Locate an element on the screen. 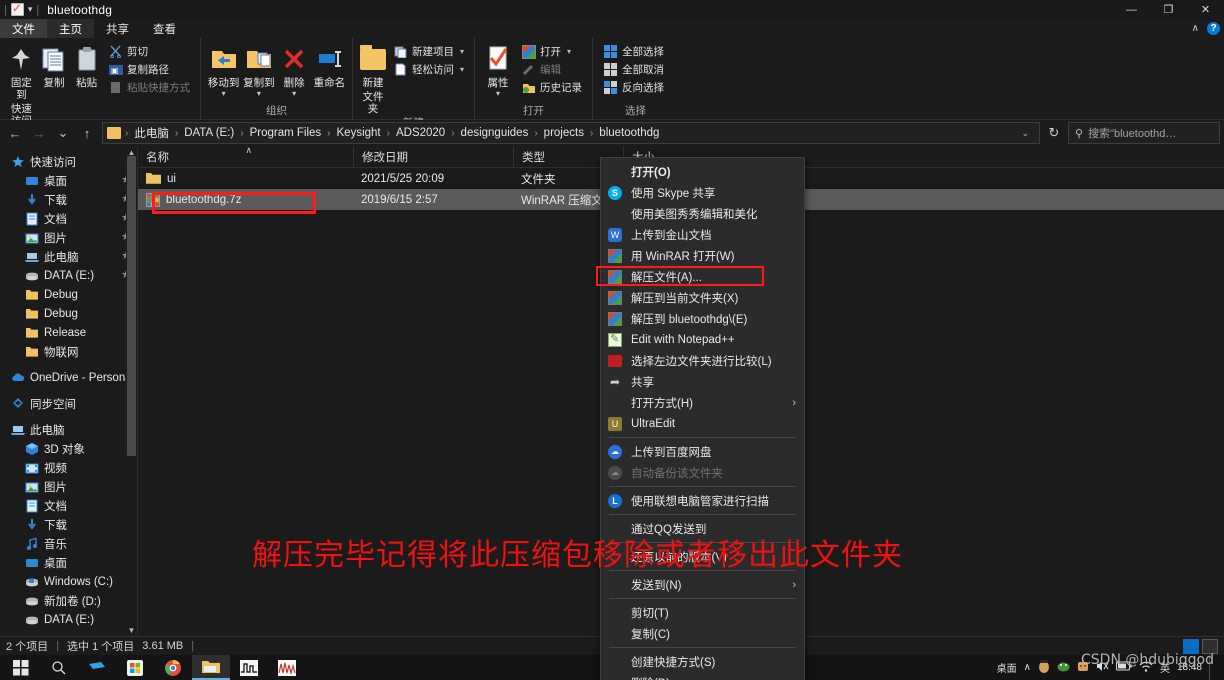 This screenshot has height=680, width=1224. scrollbar-thumb is located at coordinates (131, 306).